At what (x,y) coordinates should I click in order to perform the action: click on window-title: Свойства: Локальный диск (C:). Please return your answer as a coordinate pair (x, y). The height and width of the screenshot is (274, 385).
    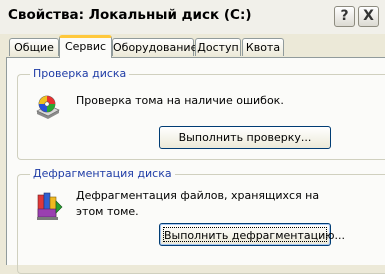
    Looking at the image, I should click on (130, 15).